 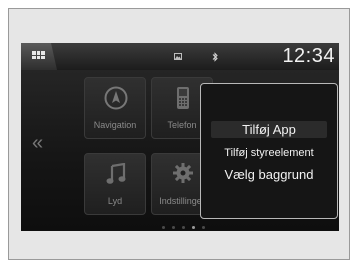 I want to click on menu-item-choose-wallpaper: Vælg baggrund, so click(x=269, y=174).